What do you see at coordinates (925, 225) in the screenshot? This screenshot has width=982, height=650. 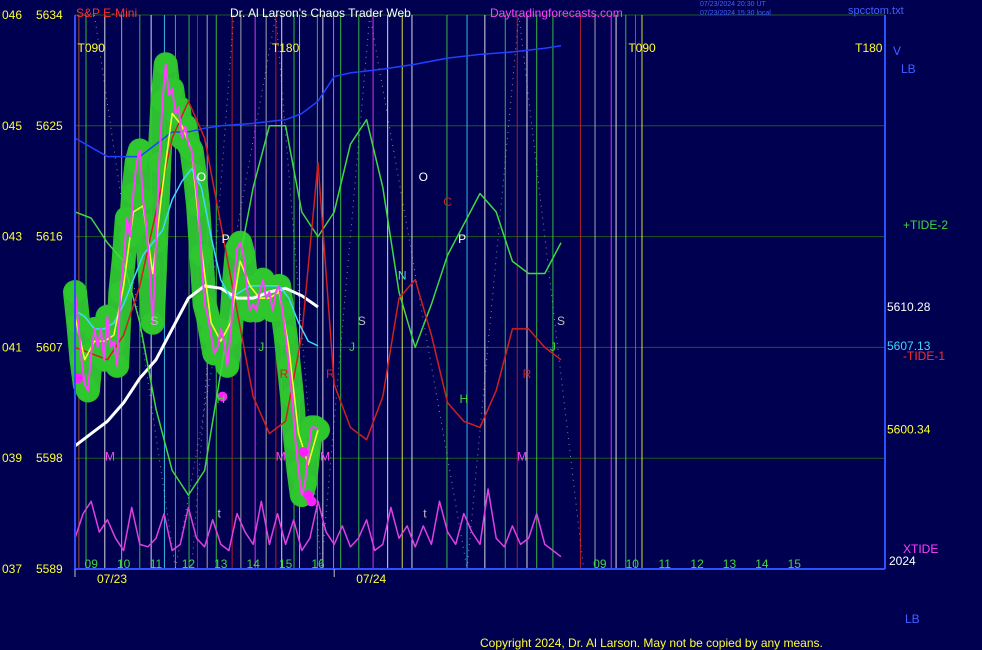 I see `curve-label: +TIDE-2` at bounding box center [925, 225].